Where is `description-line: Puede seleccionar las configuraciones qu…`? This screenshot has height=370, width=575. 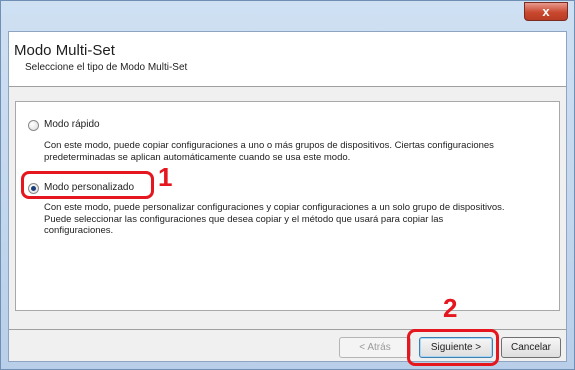 description-line: Puede seleccionar las configuraciones qu… is located at coordinates (244, 219).